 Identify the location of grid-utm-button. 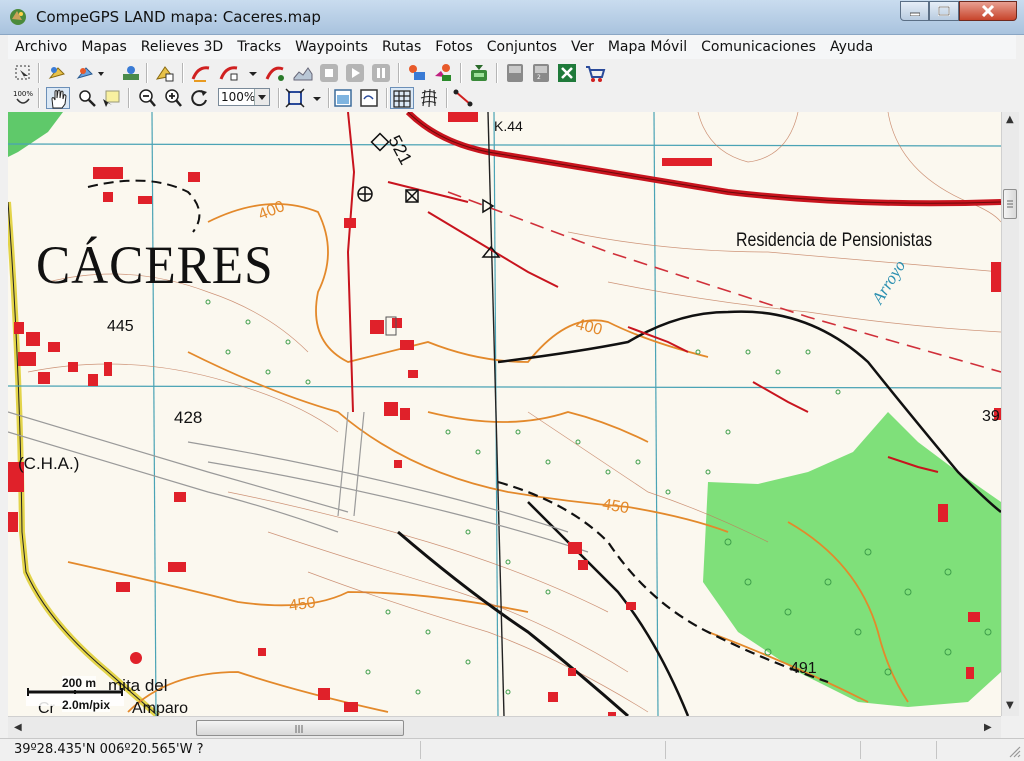
(429, 98).